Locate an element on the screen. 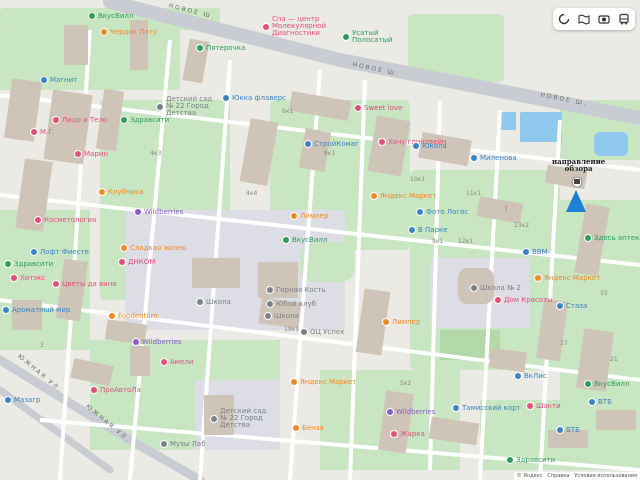 This screenshot has height=480, width=640. poi-zharka: Жарка is located at coordinates (407, 434).